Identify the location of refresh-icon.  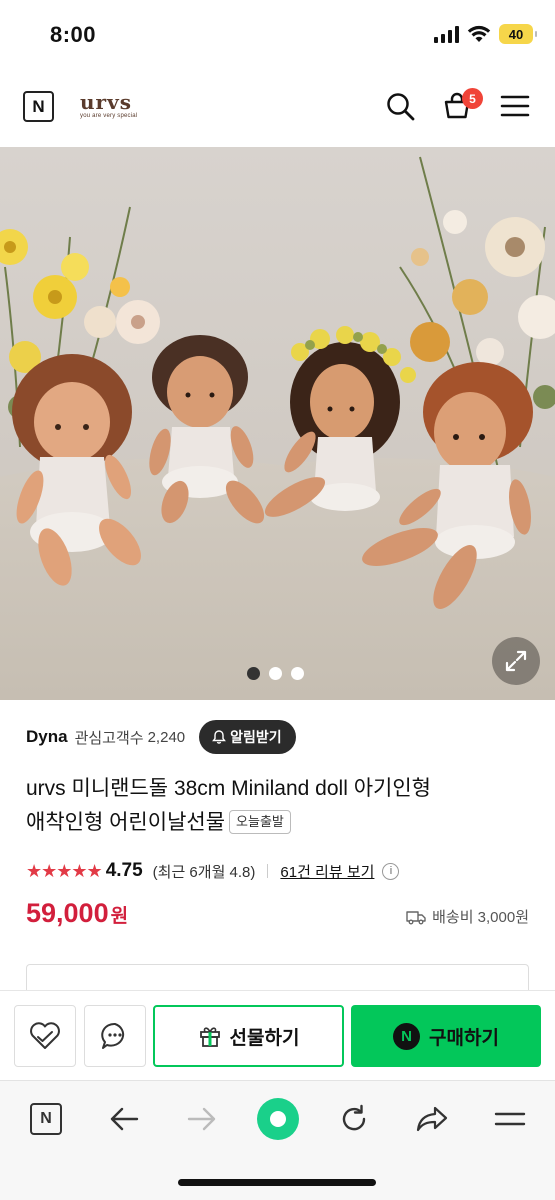
(354, 1117).